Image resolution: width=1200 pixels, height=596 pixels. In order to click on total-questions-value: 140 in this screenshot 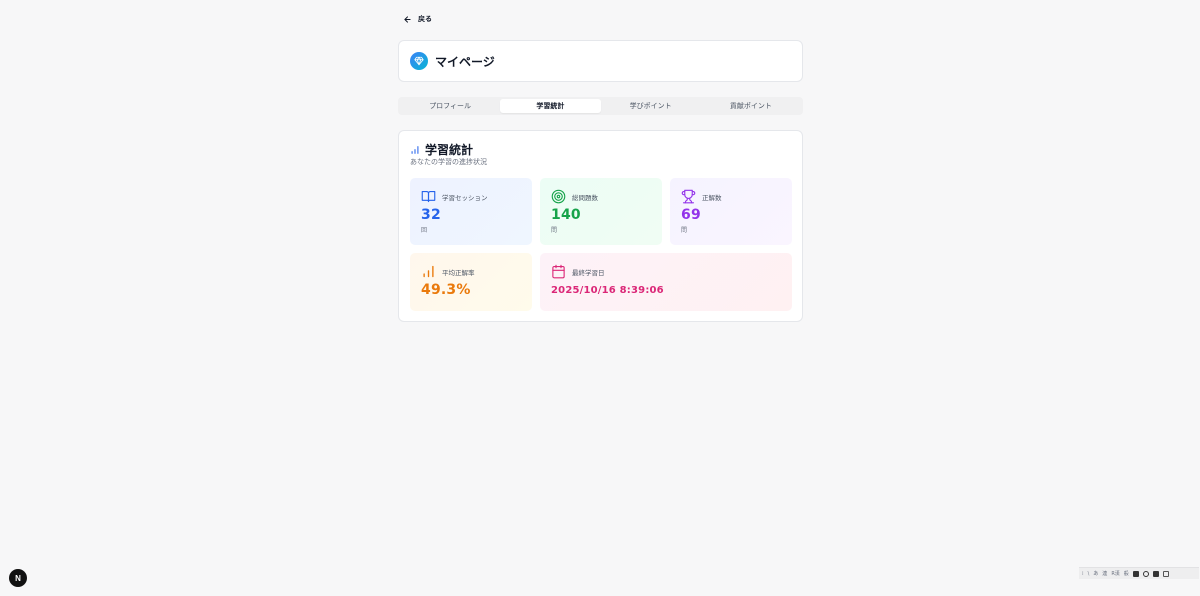, I will do `click(566, 215)`.